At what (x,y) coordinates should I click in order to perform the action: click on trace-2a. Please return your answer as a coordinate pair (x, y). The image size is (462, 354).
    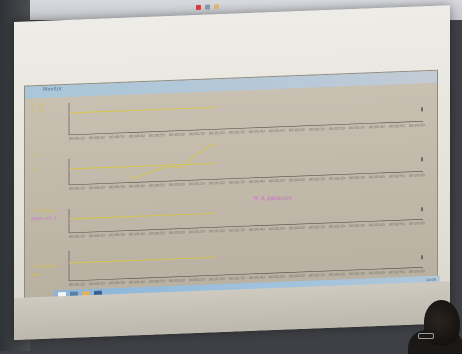
    Looking at the image, I should click on (142, 166).